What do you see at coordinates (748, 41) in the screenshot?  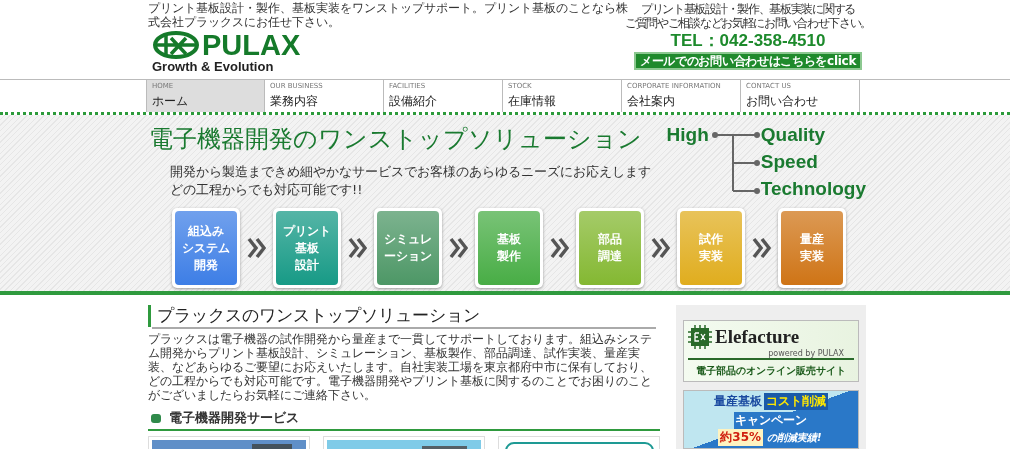 I see `phone-number: TEL：042-358-4510` at bounding box center [748, 41].